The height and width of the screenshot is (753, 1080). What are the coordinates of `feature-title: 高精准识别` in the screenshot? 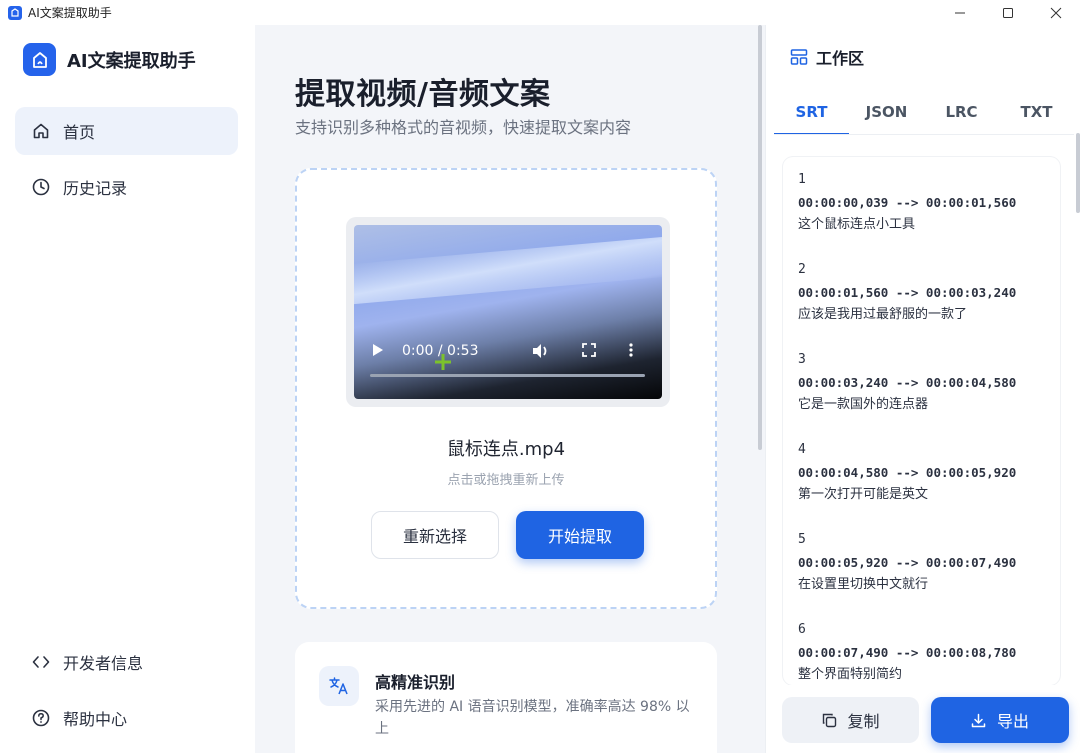 It's located at (415, 682).